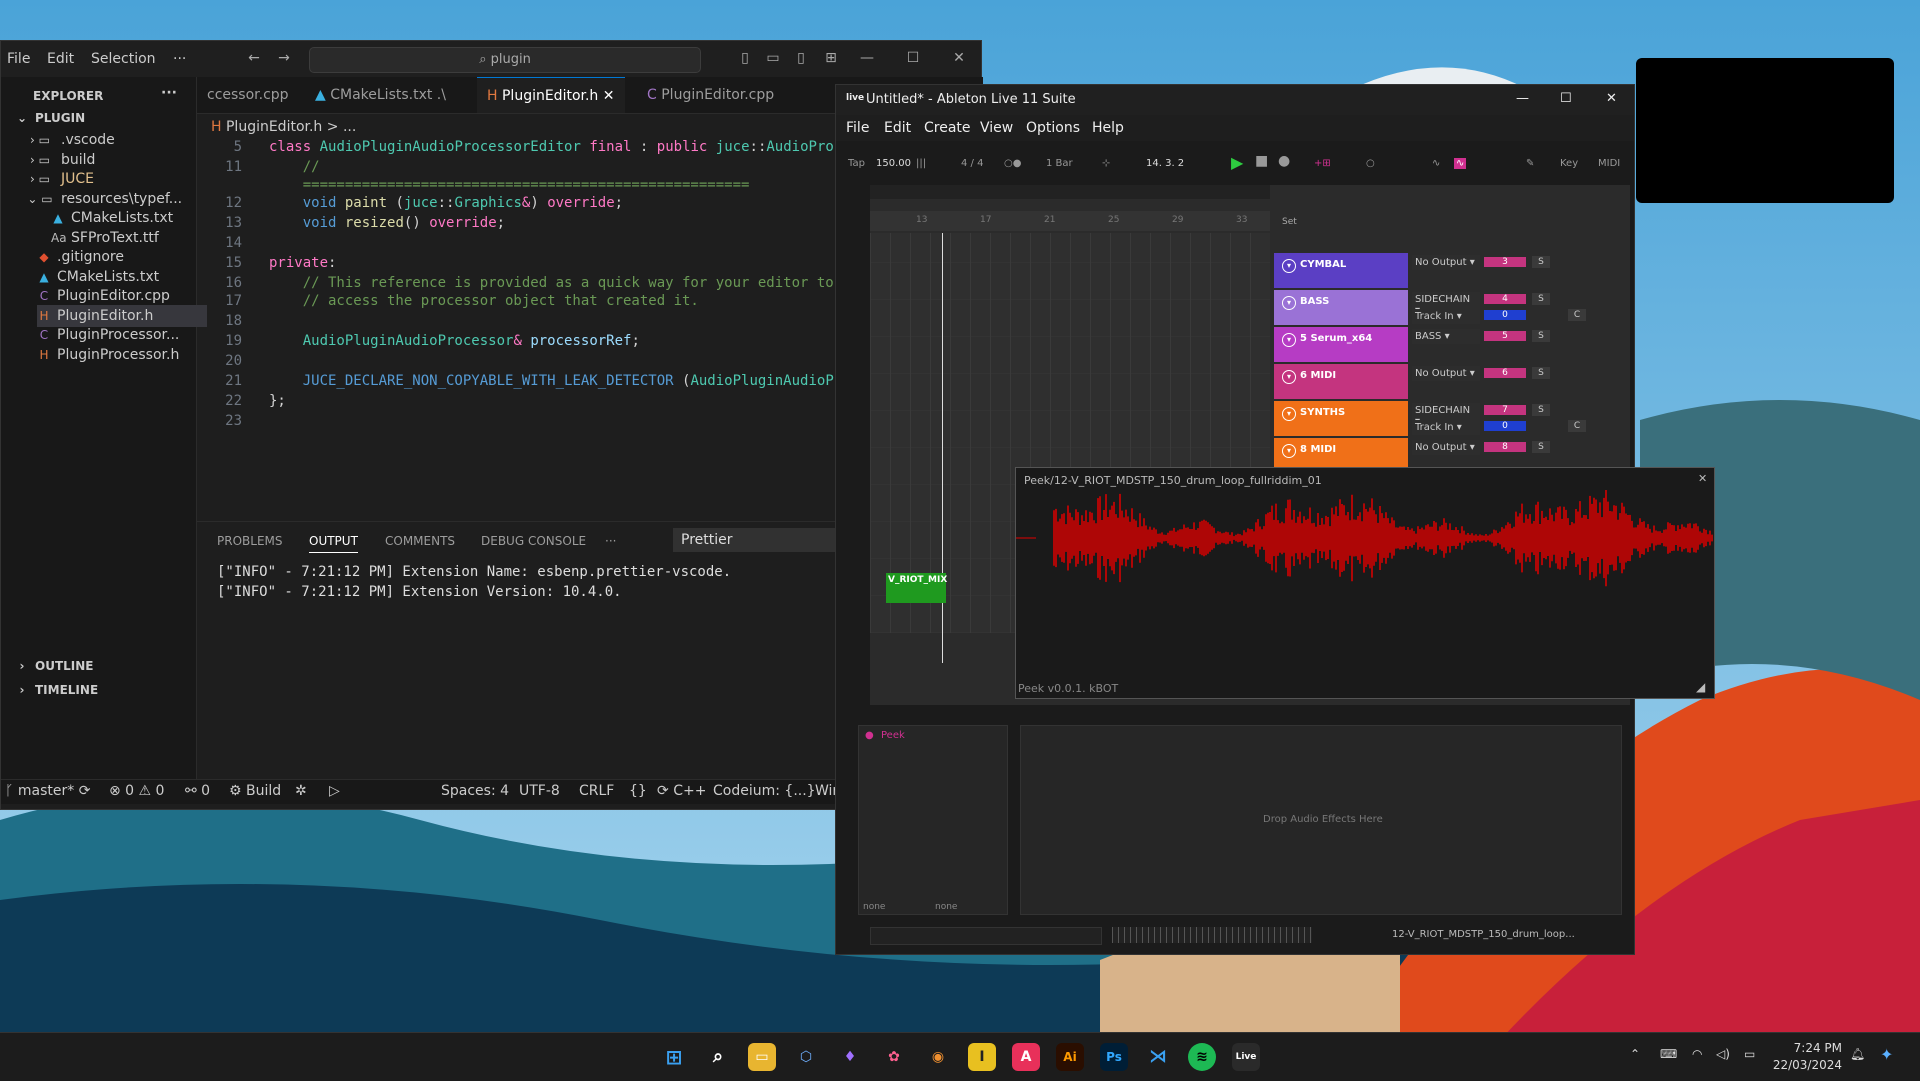 The width and height of the screenshot is (1920, 1081). Describe the element at coordinates (1857, 1054) in the screenshot. I see `notification-bell-icon: 🔔︎` at that location.